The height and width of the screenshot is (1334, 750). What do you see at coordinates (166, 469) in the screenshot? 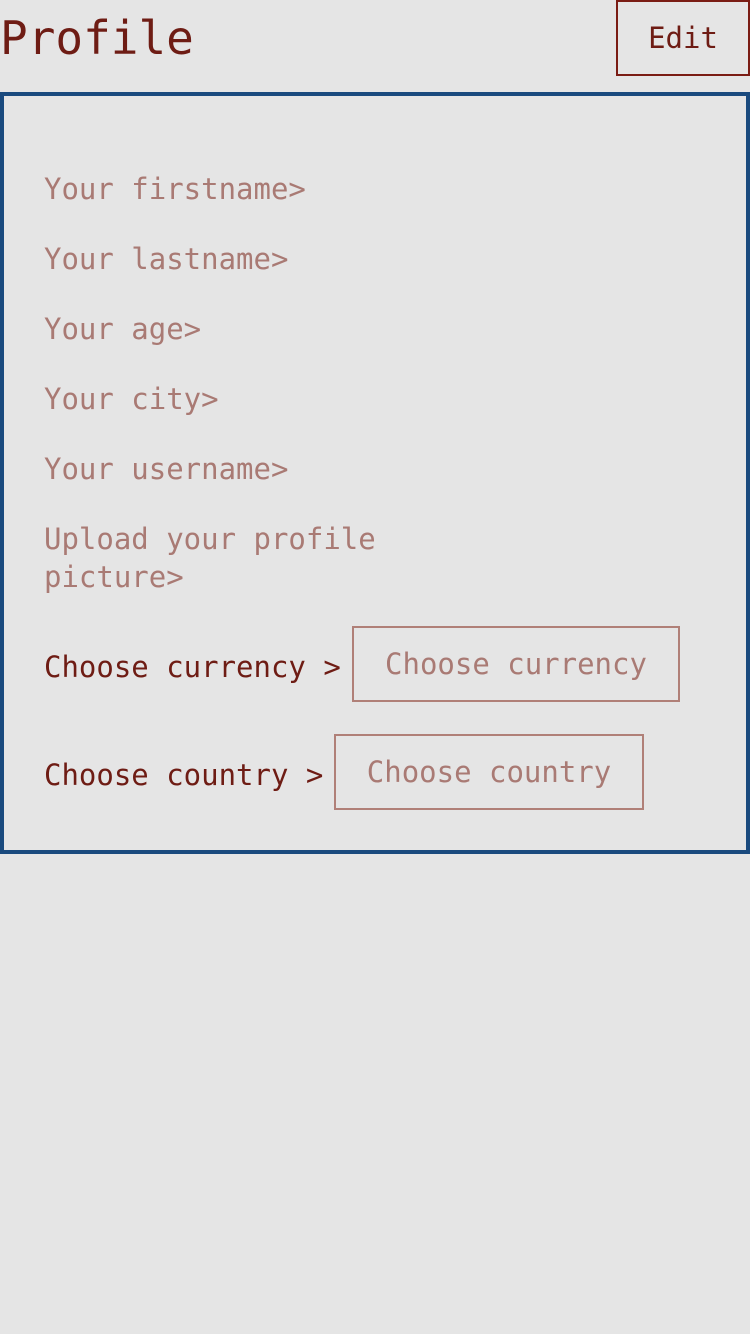
I see `username-field: Your username>` at bounding box center [166, 469].